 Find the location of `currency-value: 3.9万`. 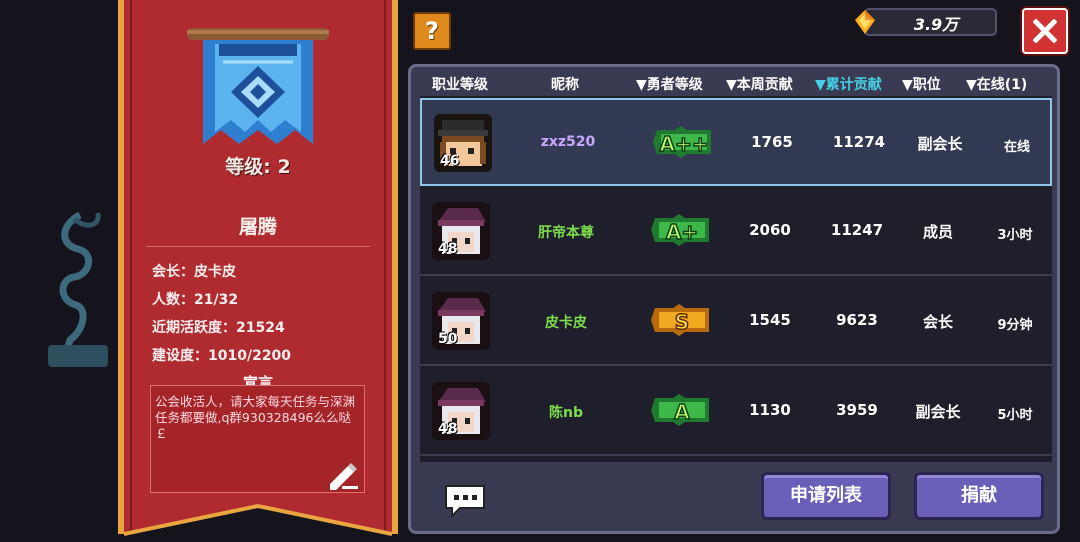

currency-value: 3.9万 is located at coordinates (936, 24).